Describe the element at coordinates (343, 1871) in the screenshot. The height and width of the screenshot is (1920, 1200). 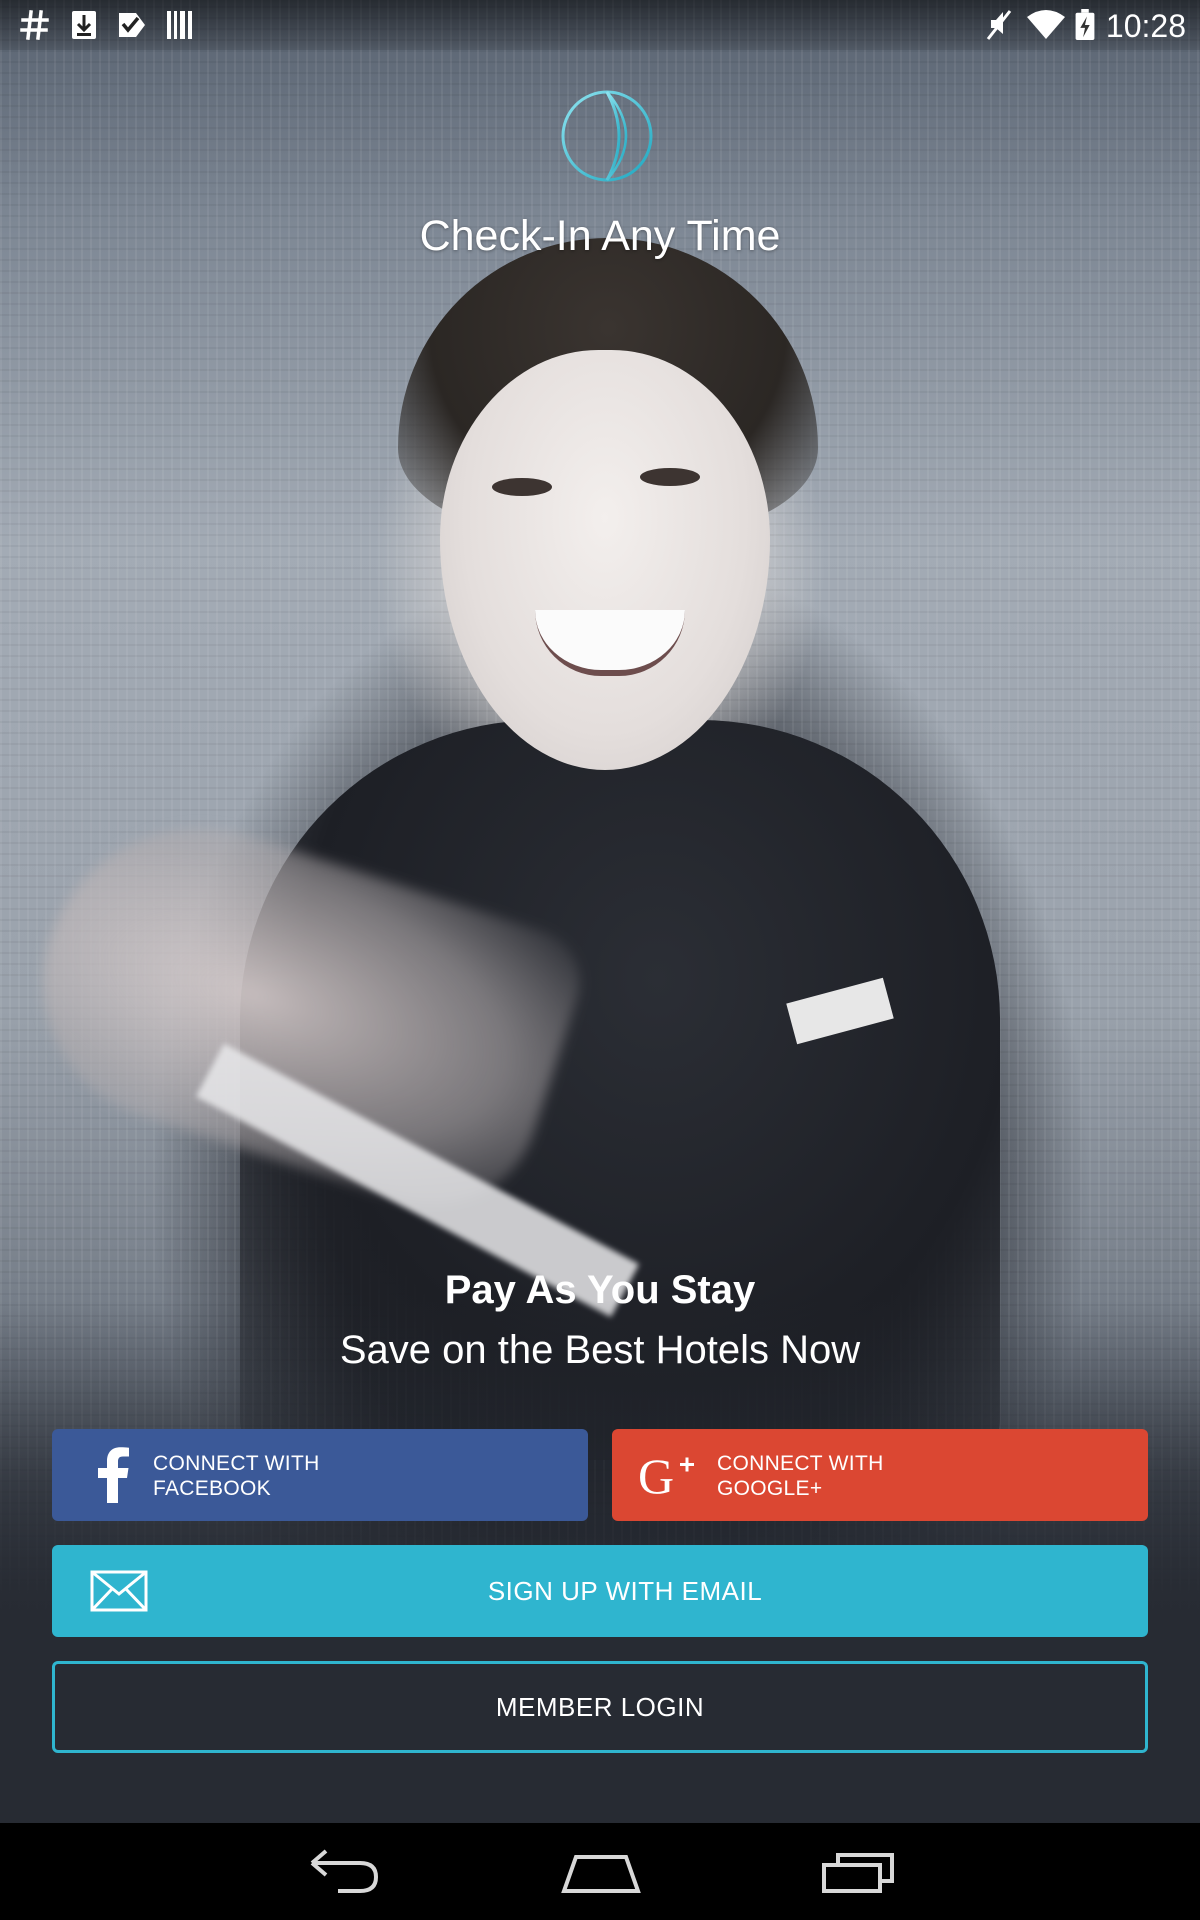
I see `back-icon` at that location.